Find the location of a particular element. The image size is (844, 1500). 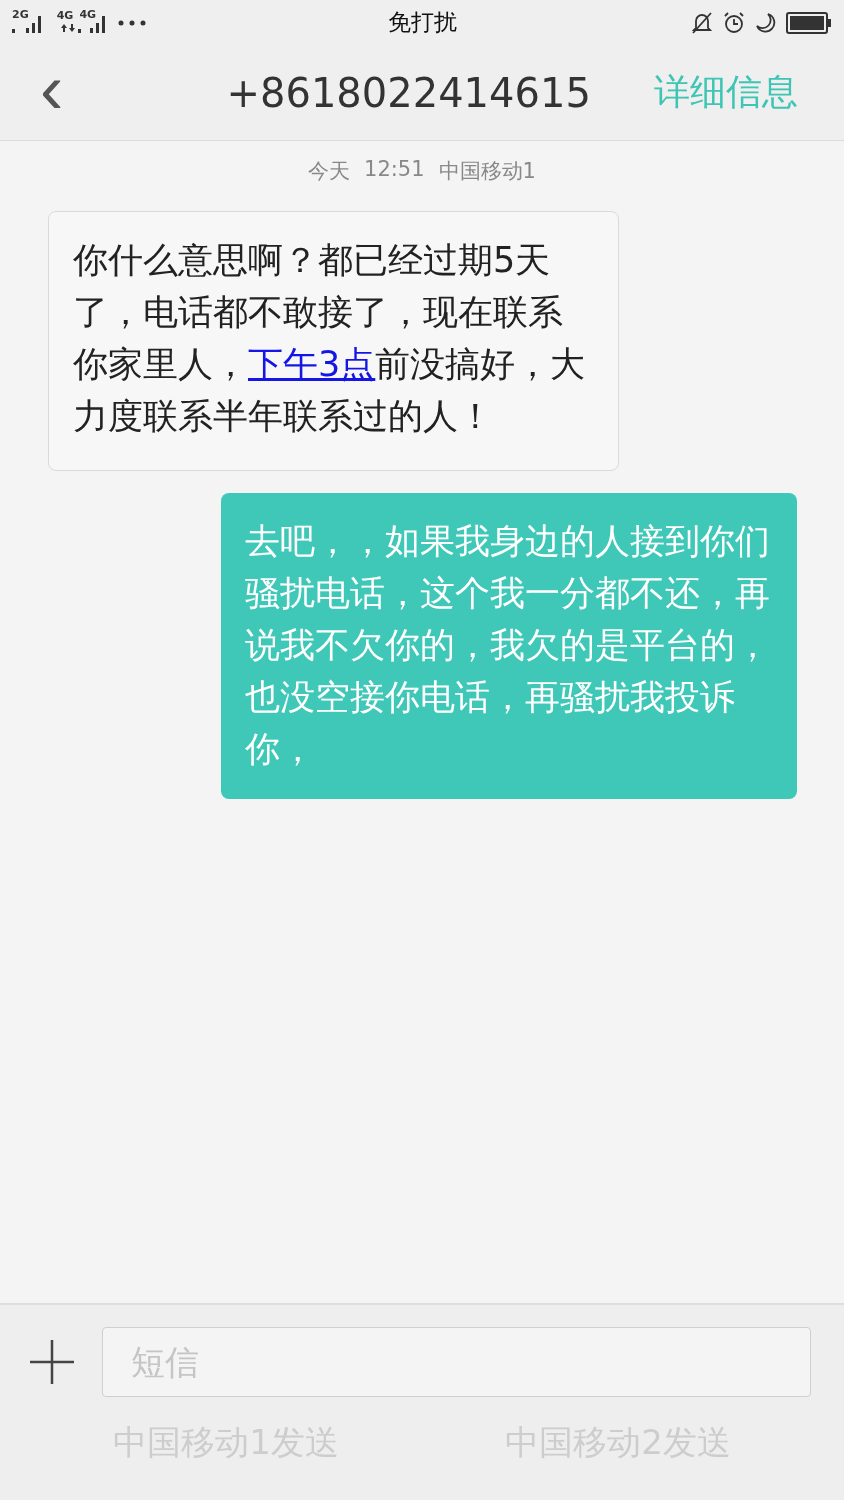

alarm-icon is located at coordinates (734, 22).